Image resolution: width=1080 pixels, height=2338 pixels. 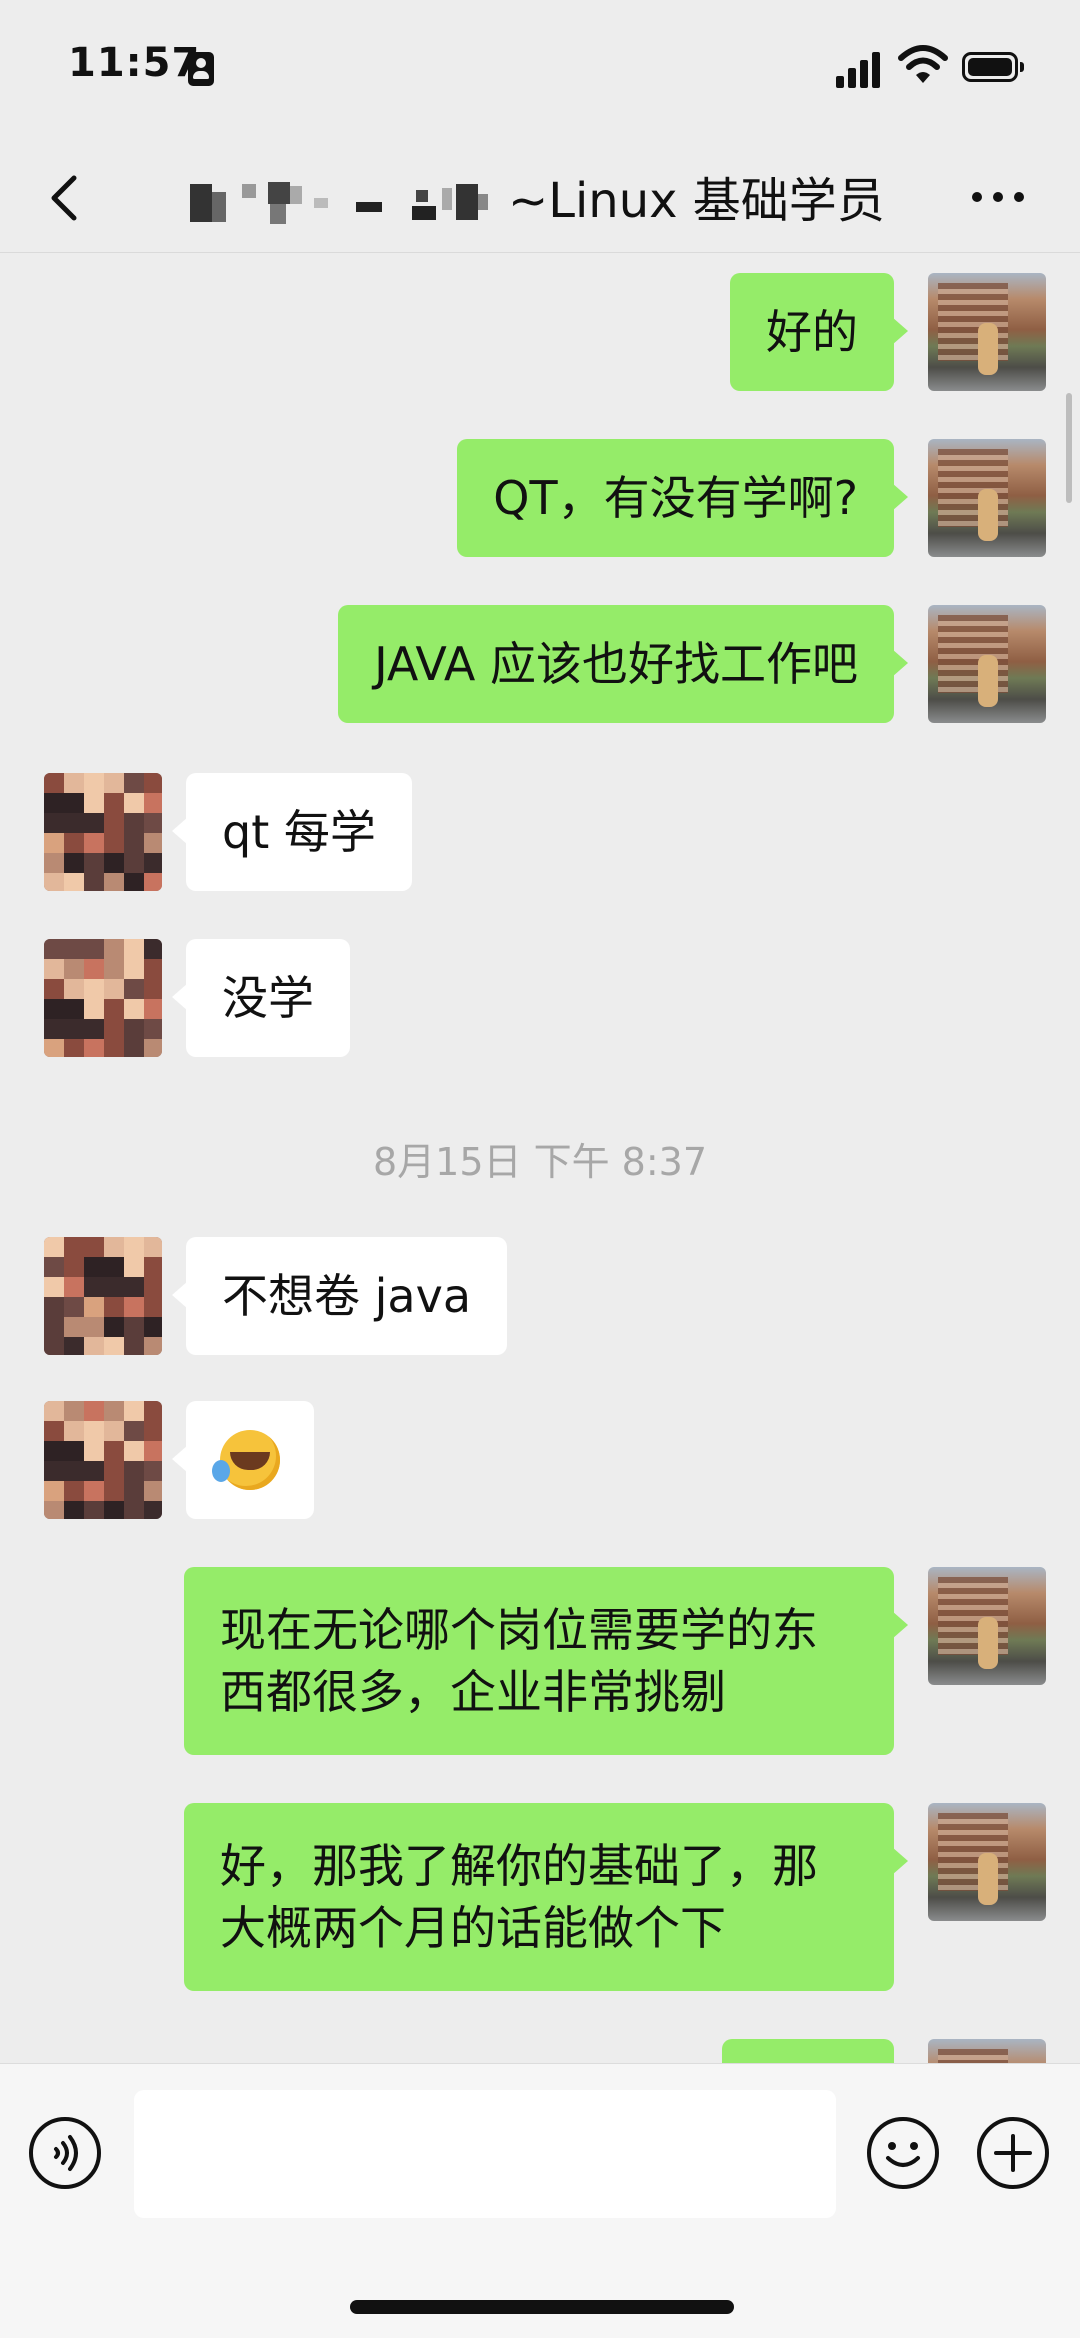 What do you see at coordinates (485, 2154) in the screenshot?
I see `message-input` at bounding box center [485, 2154].